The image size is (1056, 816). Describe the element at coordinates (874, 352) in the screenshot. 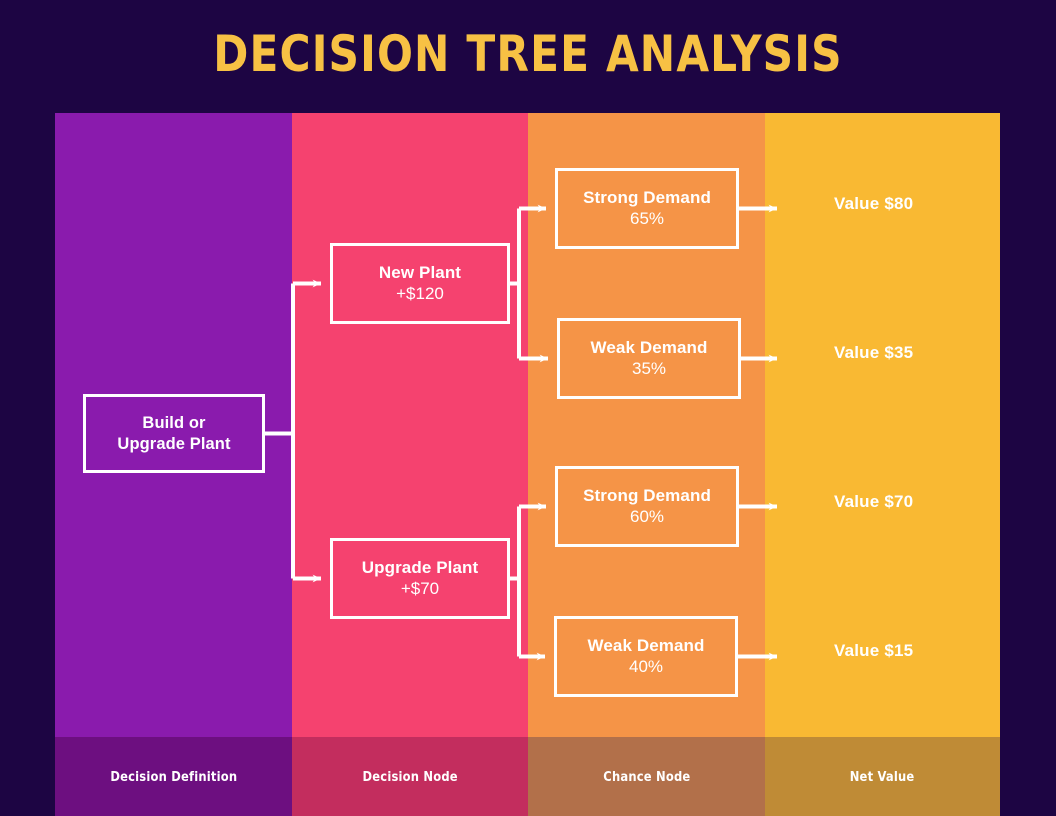

I see `net-value-label-1: Value $35` at that location.